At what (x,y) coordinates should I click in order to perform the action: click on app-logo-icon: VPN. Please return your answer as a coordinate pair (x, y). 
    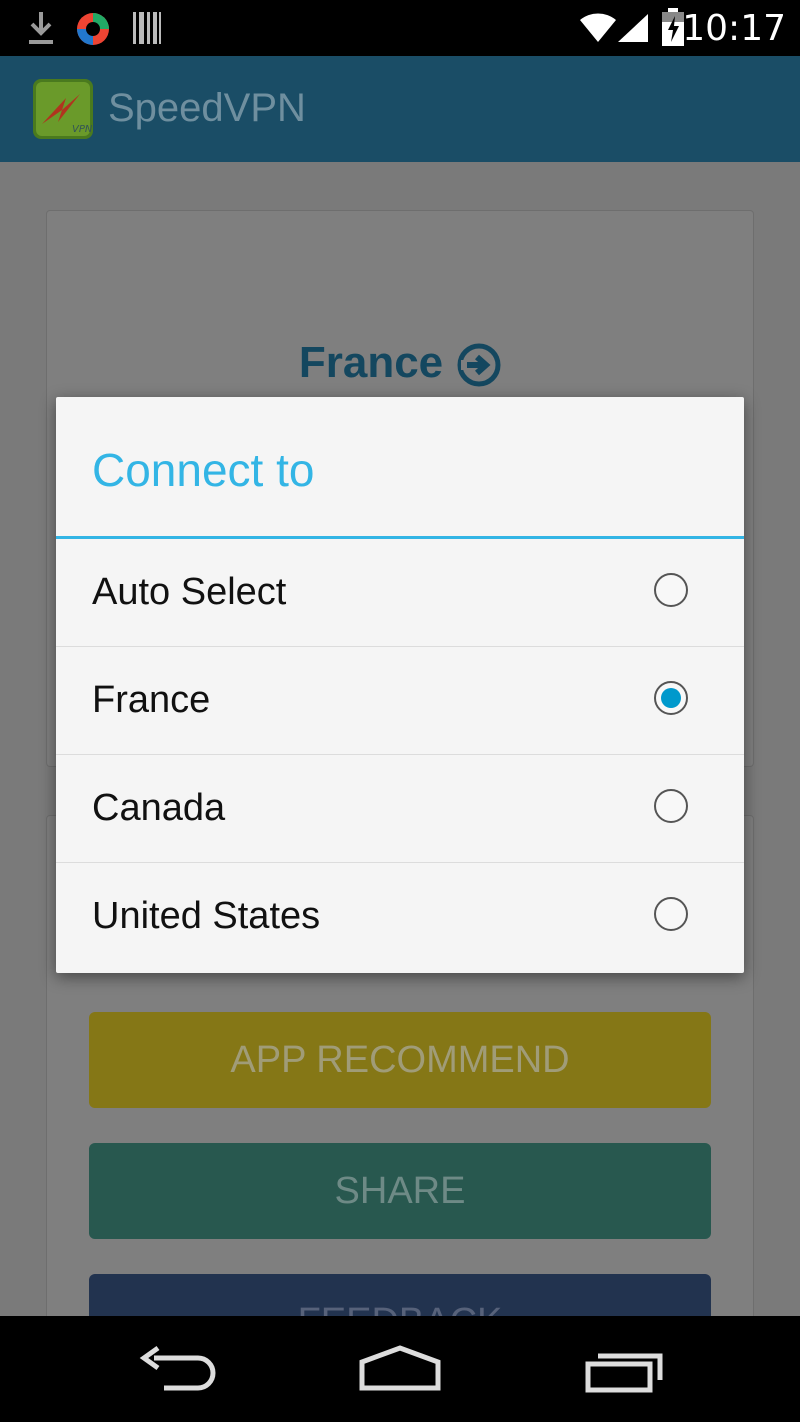
    Looking at the image, I should click on (63, 109).